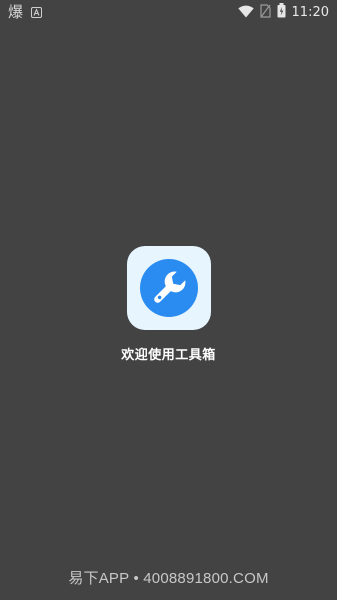 Image resolution: width=337 pixels, height=600 pixels. Describe the element at coordinates (168, 355) in the screenshot. I see `welcome-text: 欢迎使用工具箱` at that location.